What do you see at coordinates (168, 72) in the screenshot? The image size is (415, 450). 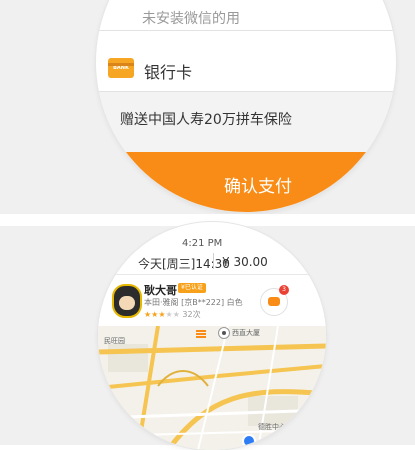 I see `bank-card-label: 银行卡` at bounding box center [168, 72].